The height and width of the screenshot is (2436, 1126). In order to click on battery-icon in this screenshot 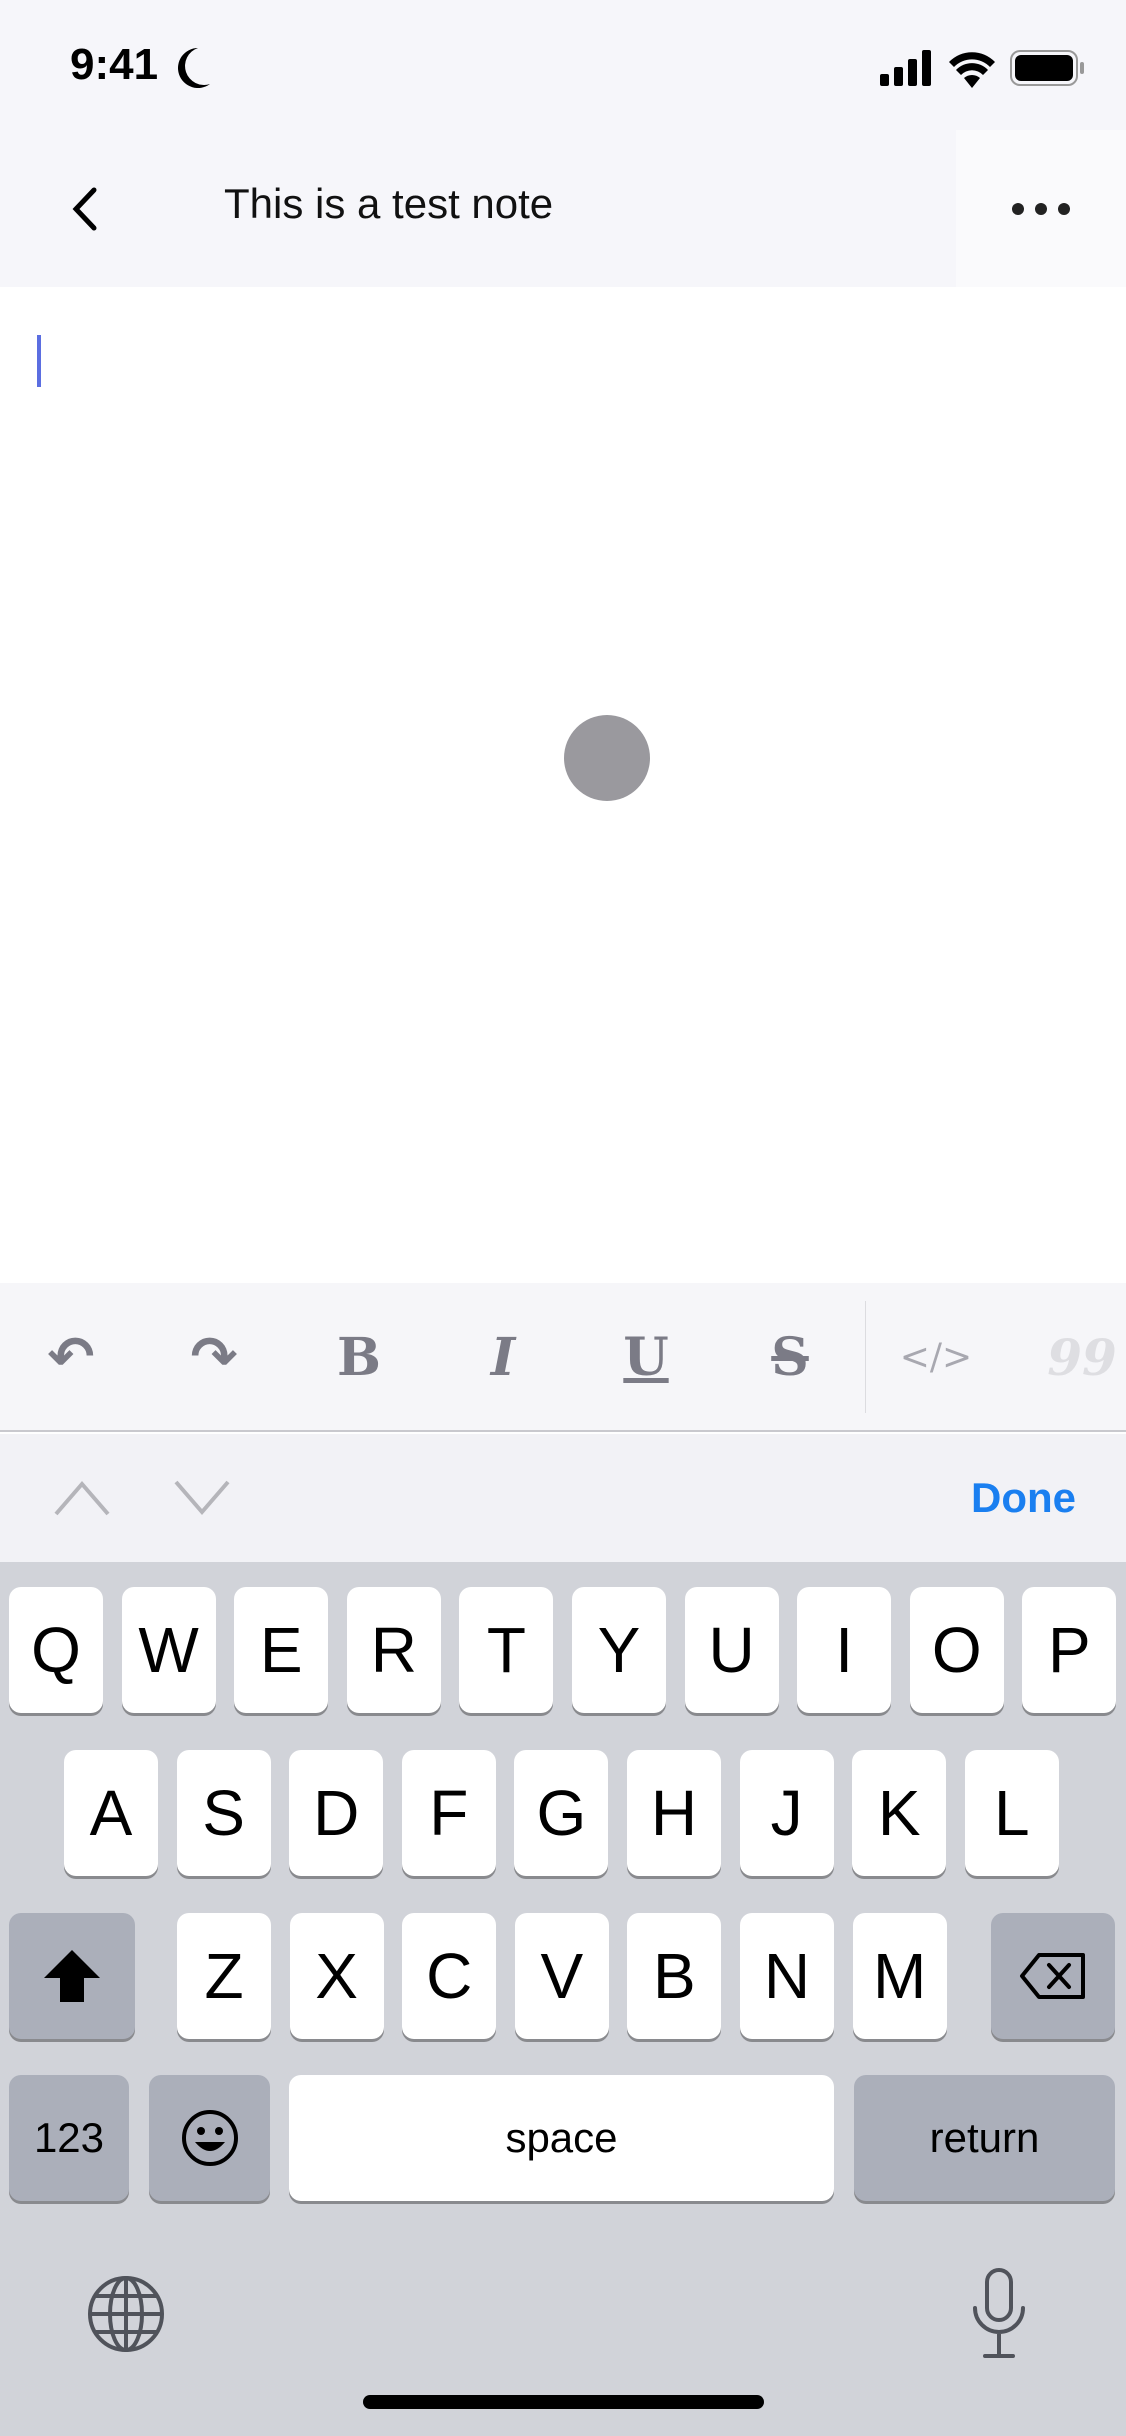, I will do `click(1047, 68)`.